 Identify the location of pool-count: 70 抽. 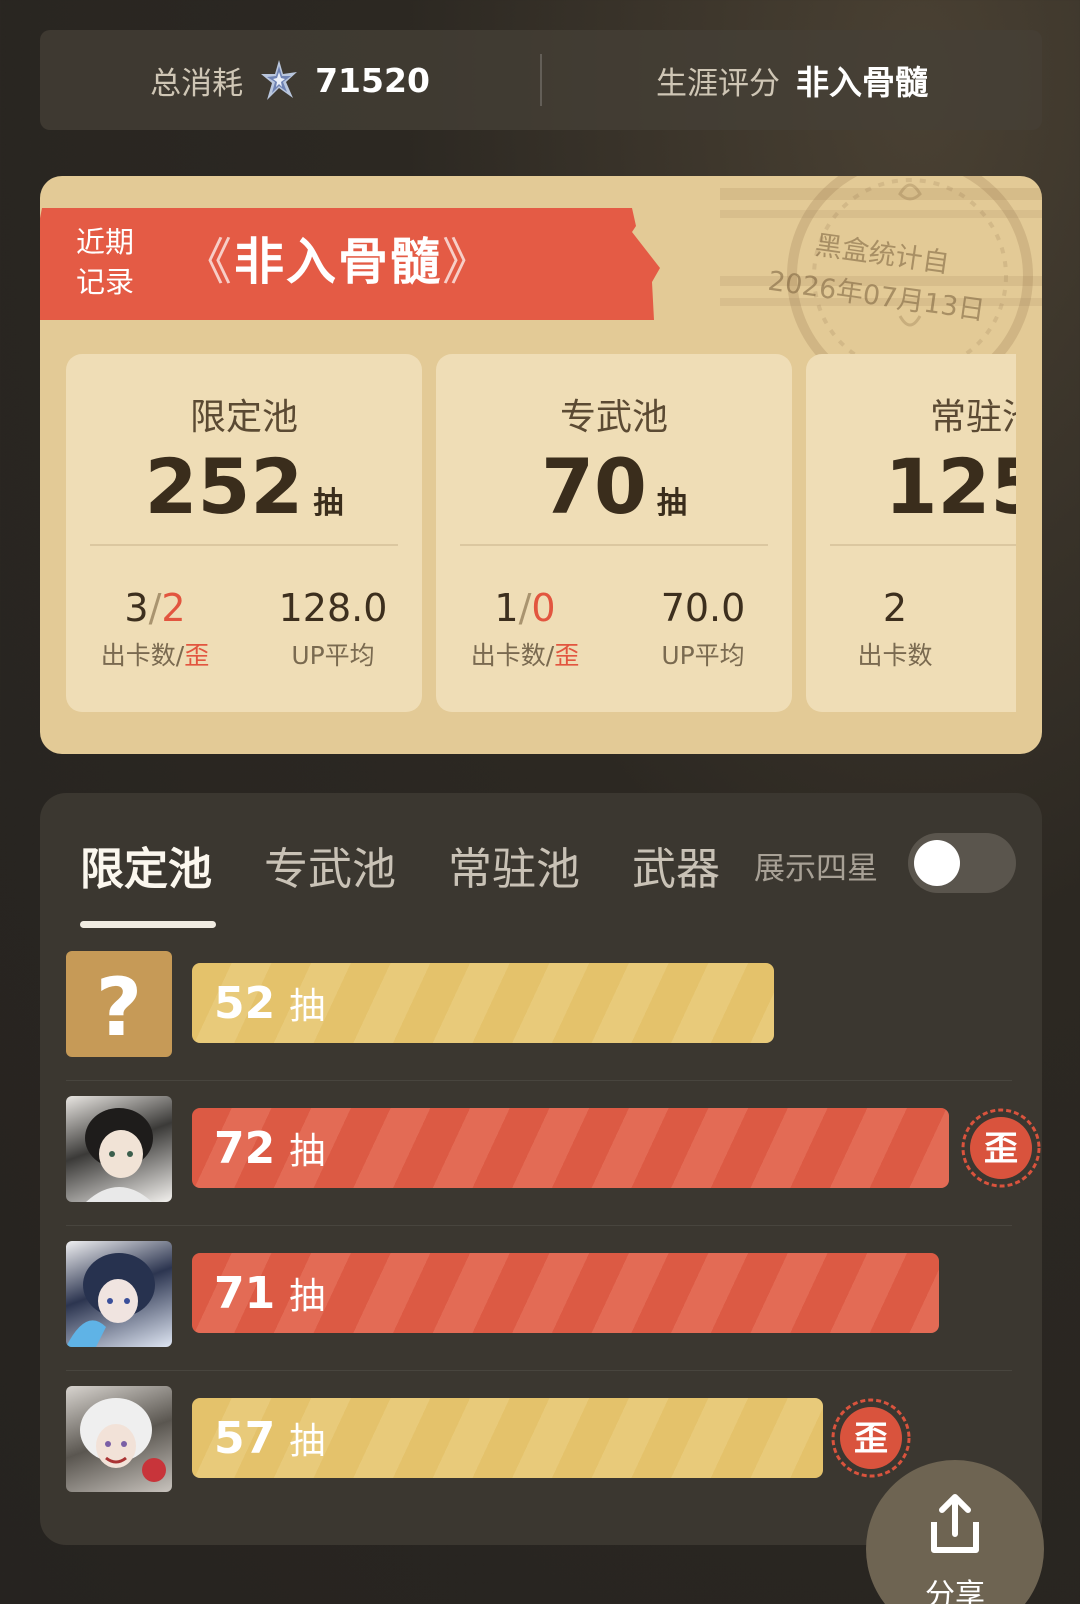
(614, 486).